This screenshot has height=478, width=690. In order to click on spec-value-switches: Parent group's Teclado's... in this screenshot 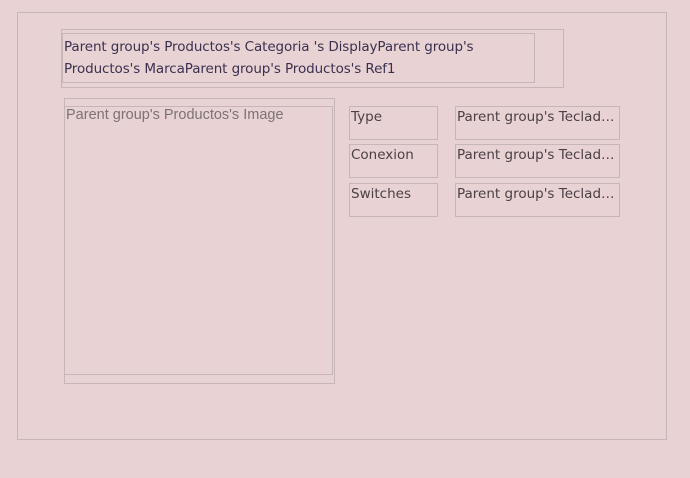, I will do `click(537, 200)`.